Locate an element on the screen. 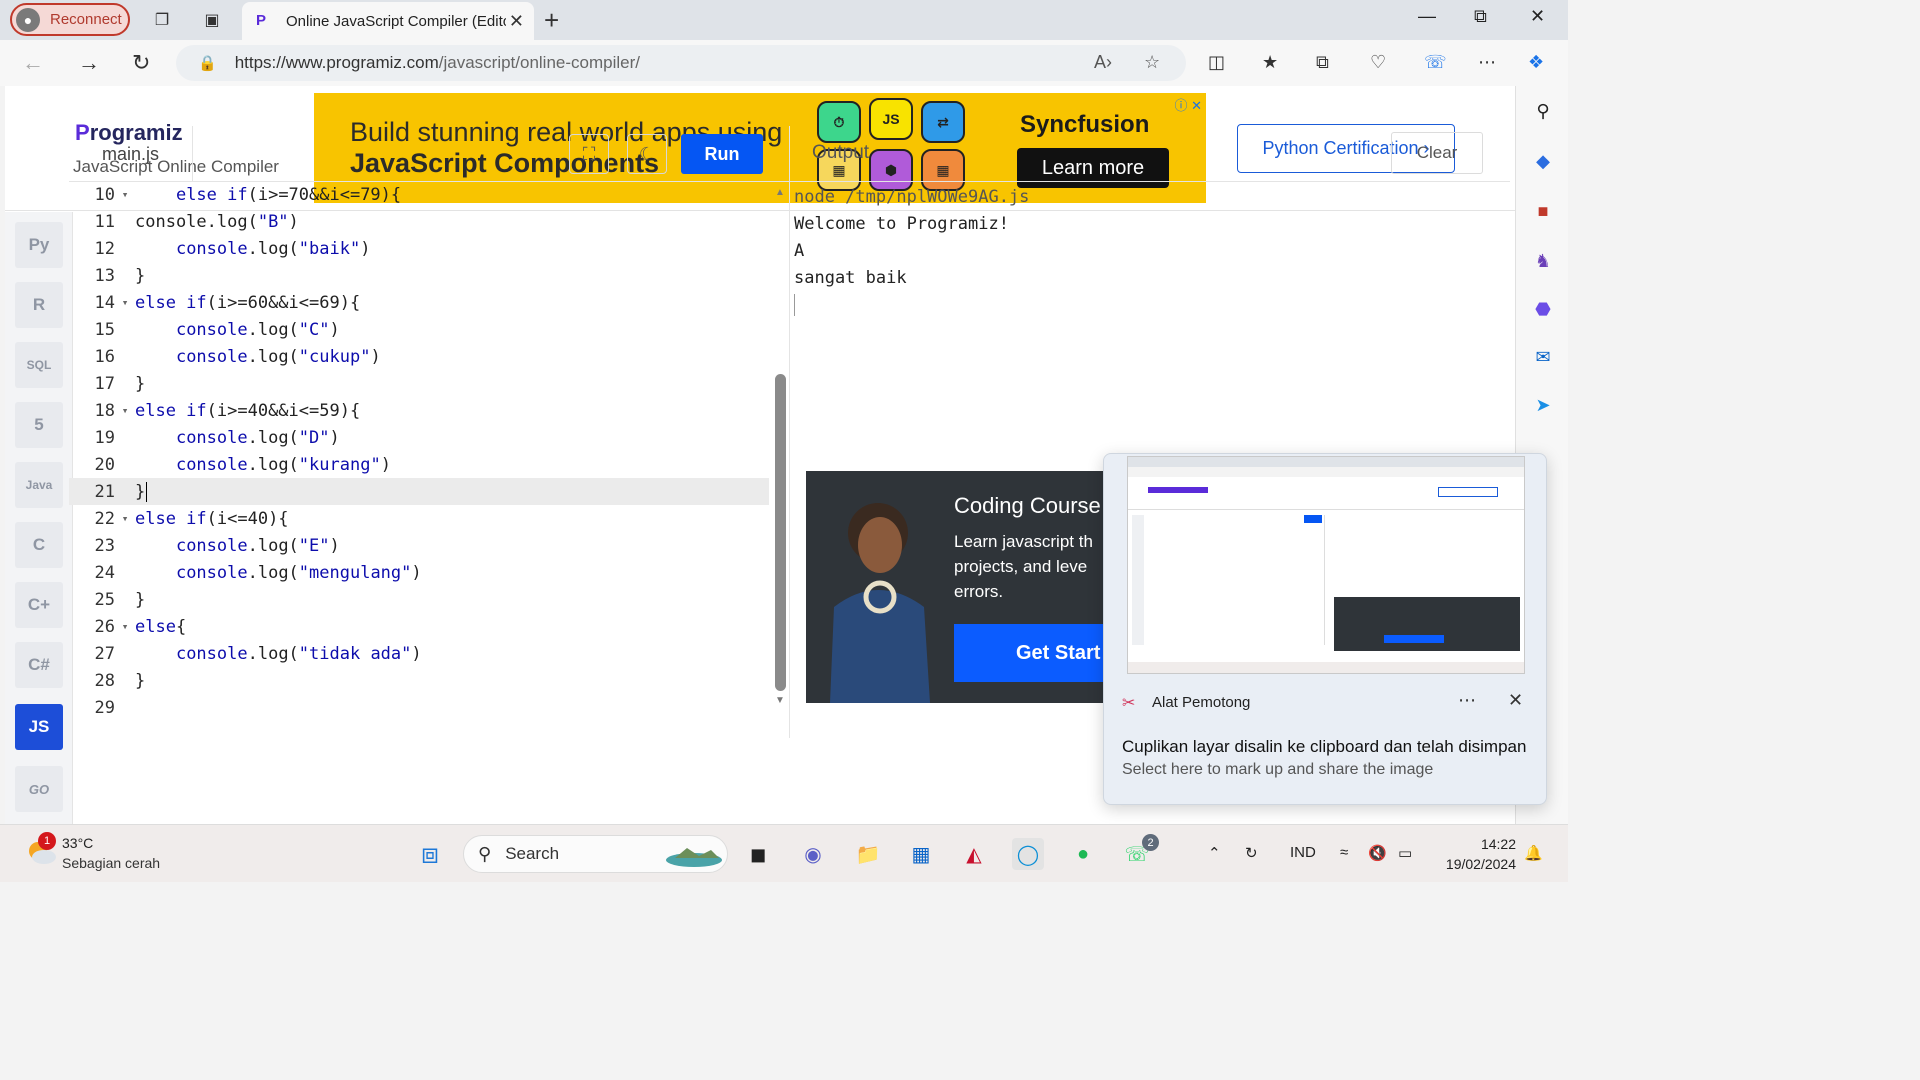 Image resolution: width=1920 pixels, height=1080 pixels. sidebar-tools-icon: ■ is located at coordinates (1543, 211).